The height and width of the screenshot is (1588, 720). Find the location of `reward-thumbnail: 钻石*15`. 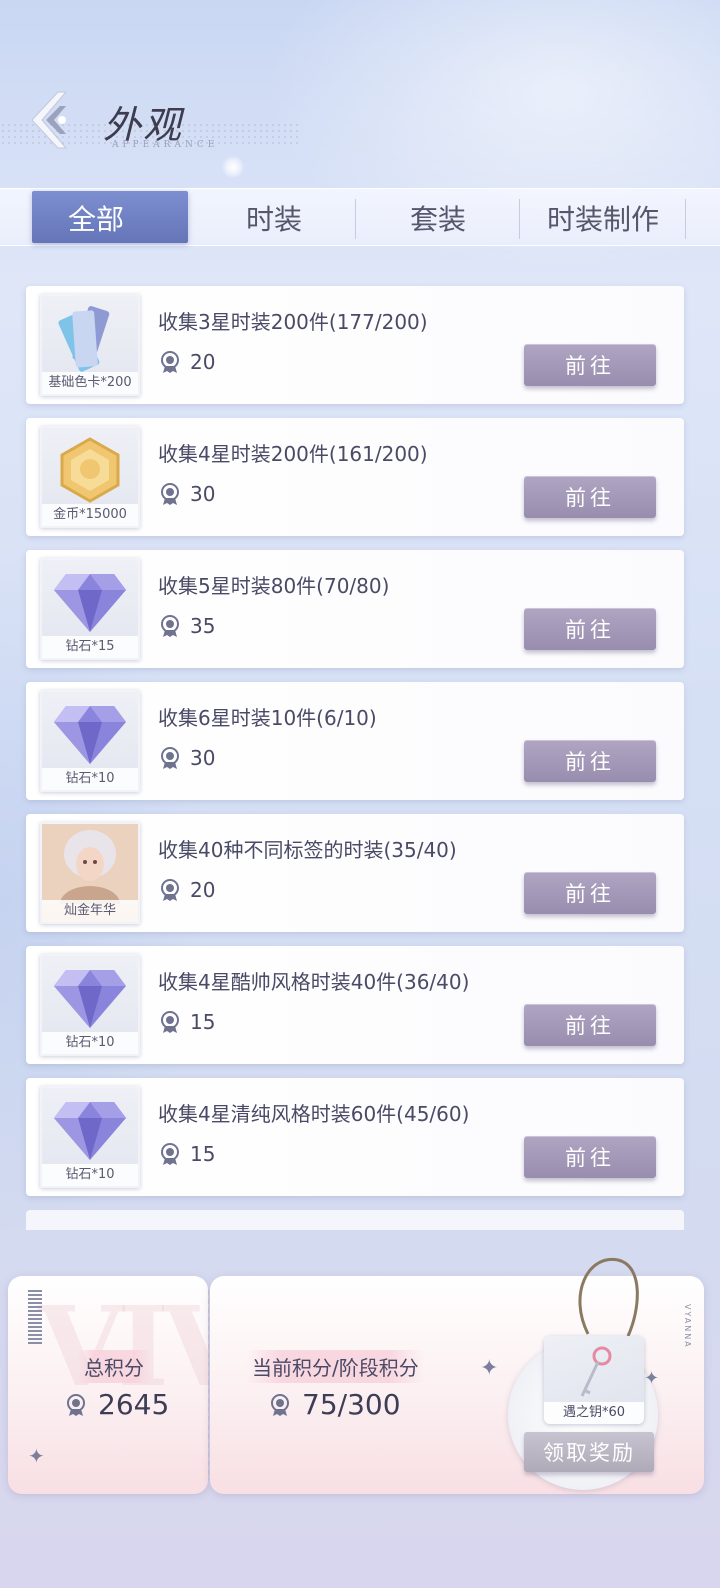

reward-thumbnail: 钻石*15 is located at coordinates (90, 609).